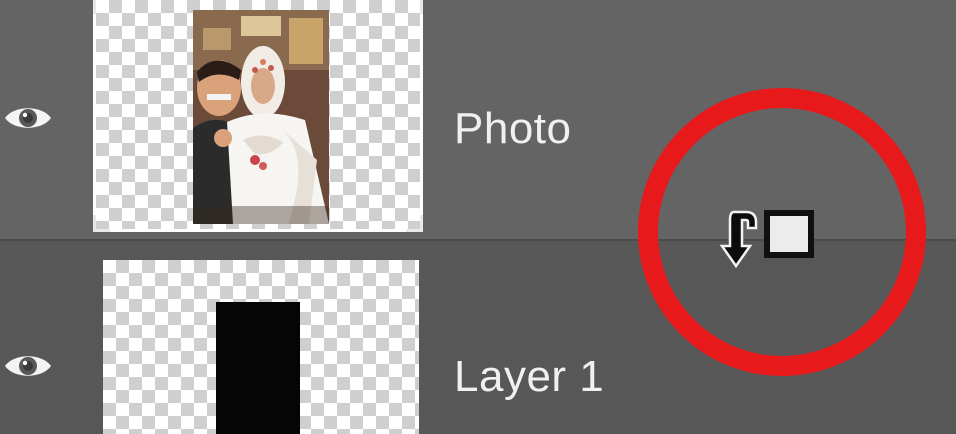 The height and width of the screenshot is (434, 956). Describe the element at coordinates (258, 368) in the screenshot. I see `black-rectangle-shape` at that location.